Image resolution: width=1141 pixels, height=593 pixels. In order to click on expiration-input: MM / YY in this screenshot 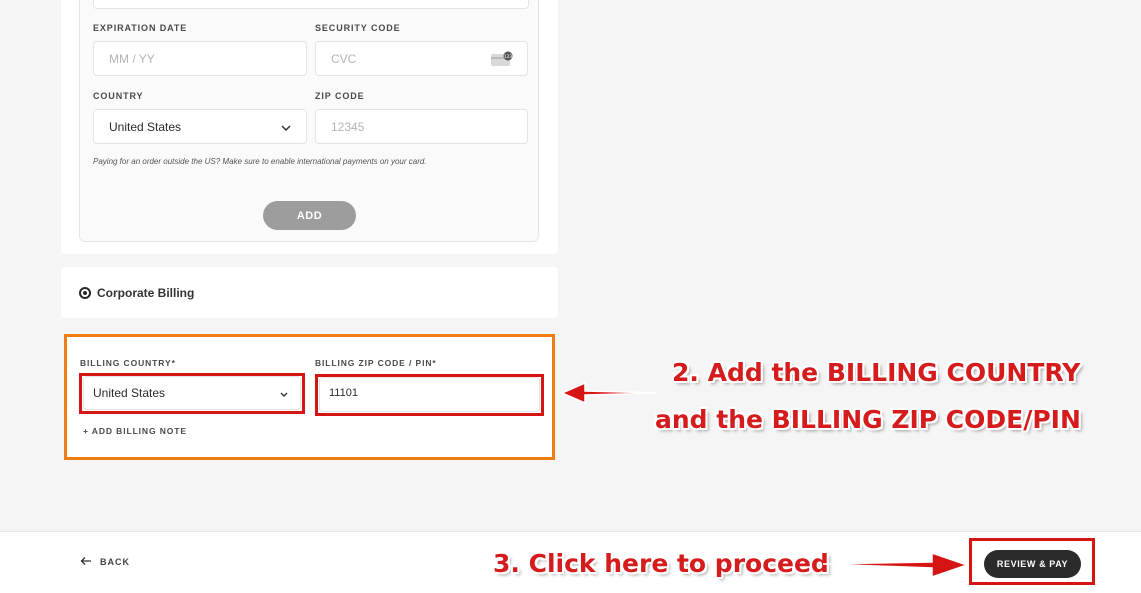, I will do `click(200, 58)`.